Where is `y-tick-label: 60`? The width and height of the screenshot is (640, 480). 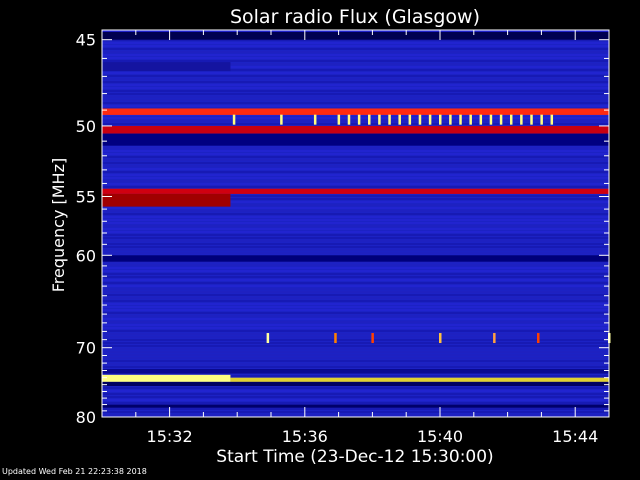 y-tick-label: 60 is located at coordinates (86, 255).